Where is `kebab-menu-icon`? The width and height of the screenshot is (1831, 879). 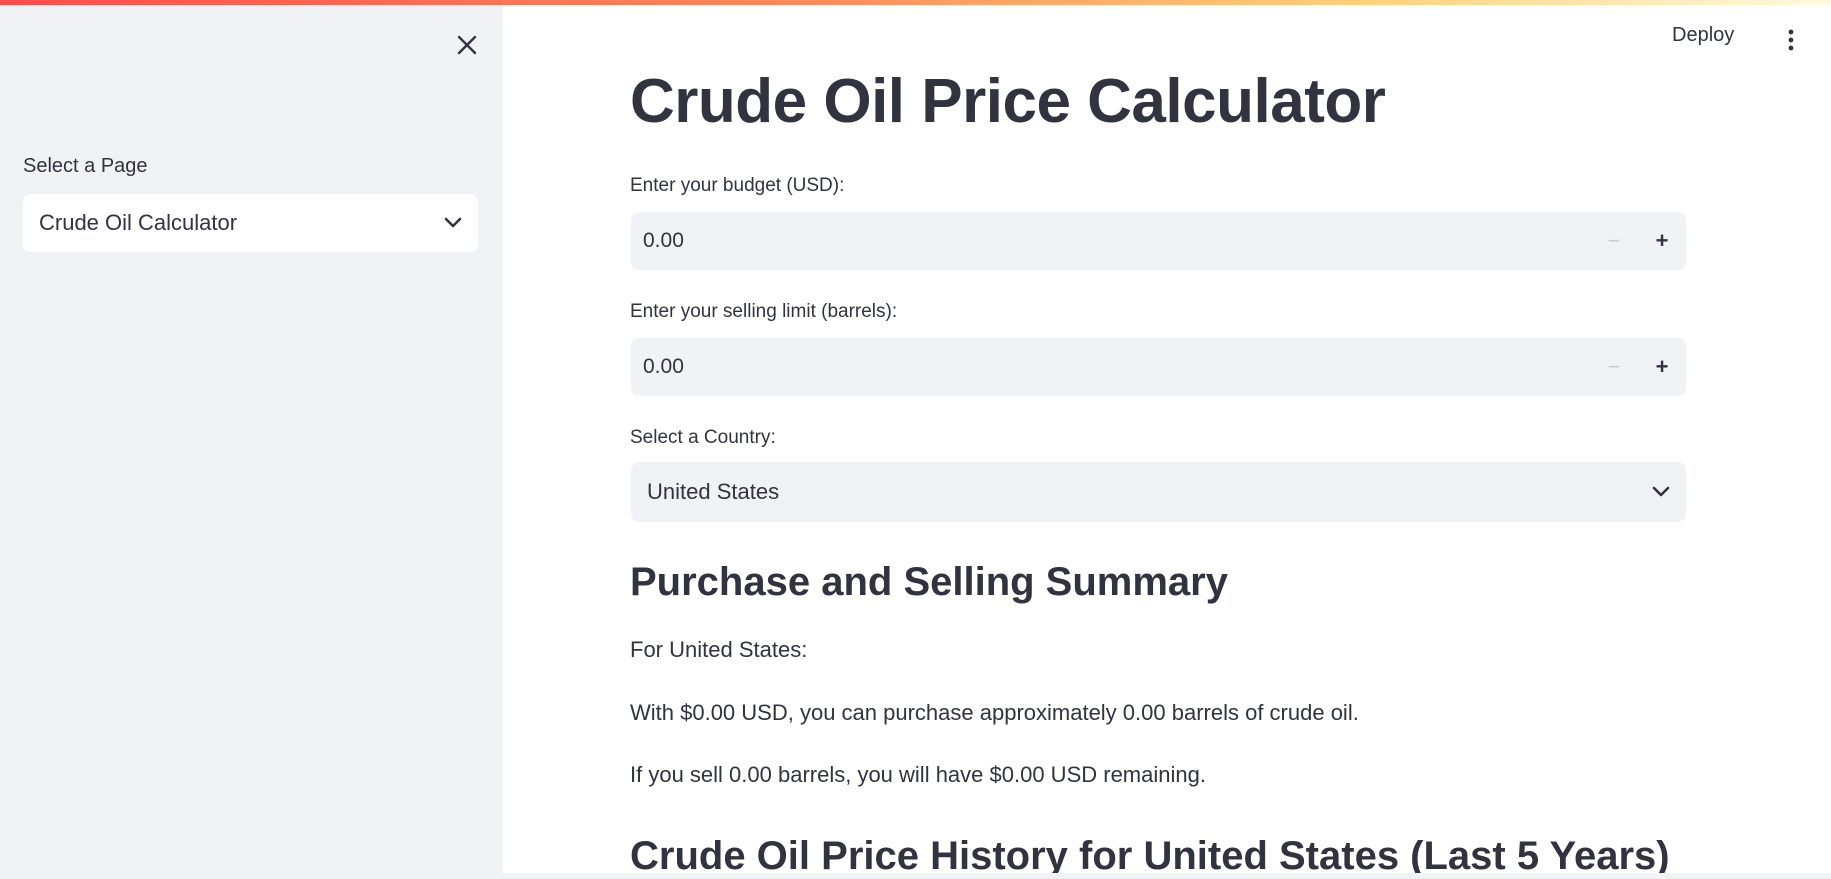
kebab-menu-icon is located at coordinates (1791, 40).